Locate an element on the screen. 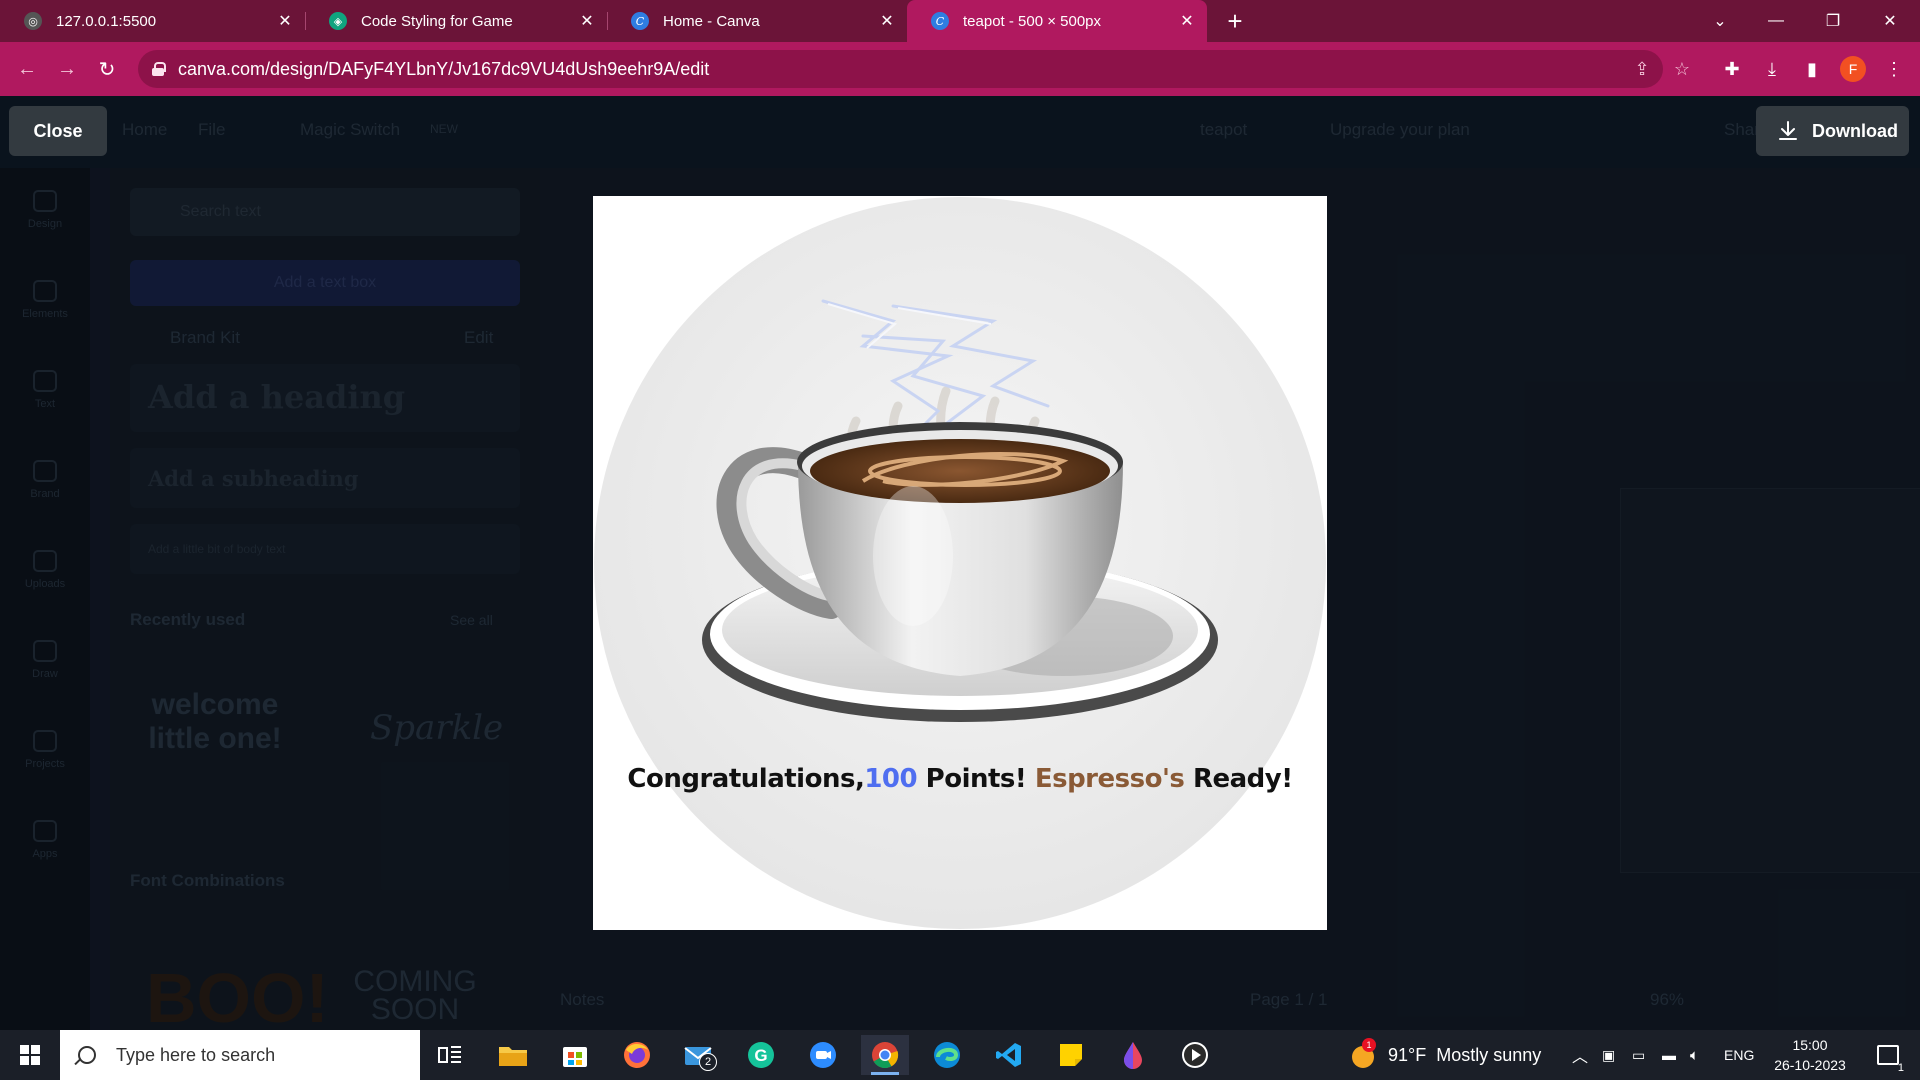 This screenshot has width=1920, height=1080. download-button: Download is located at coordinates (1832, 131).